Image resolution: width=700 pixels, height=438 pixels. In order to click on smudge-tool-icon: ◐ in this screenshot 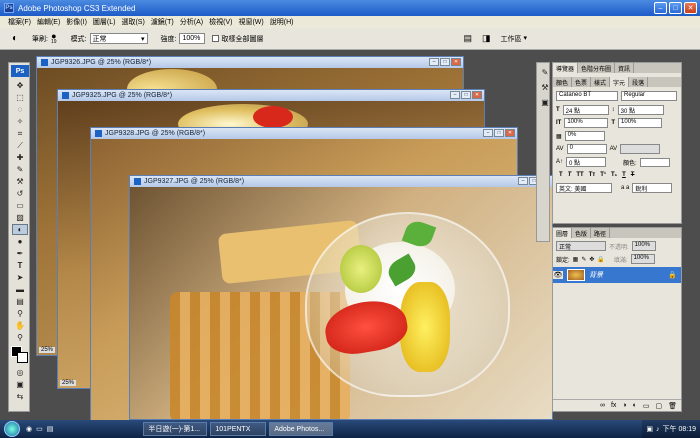, I will do `click(15, 38)`.